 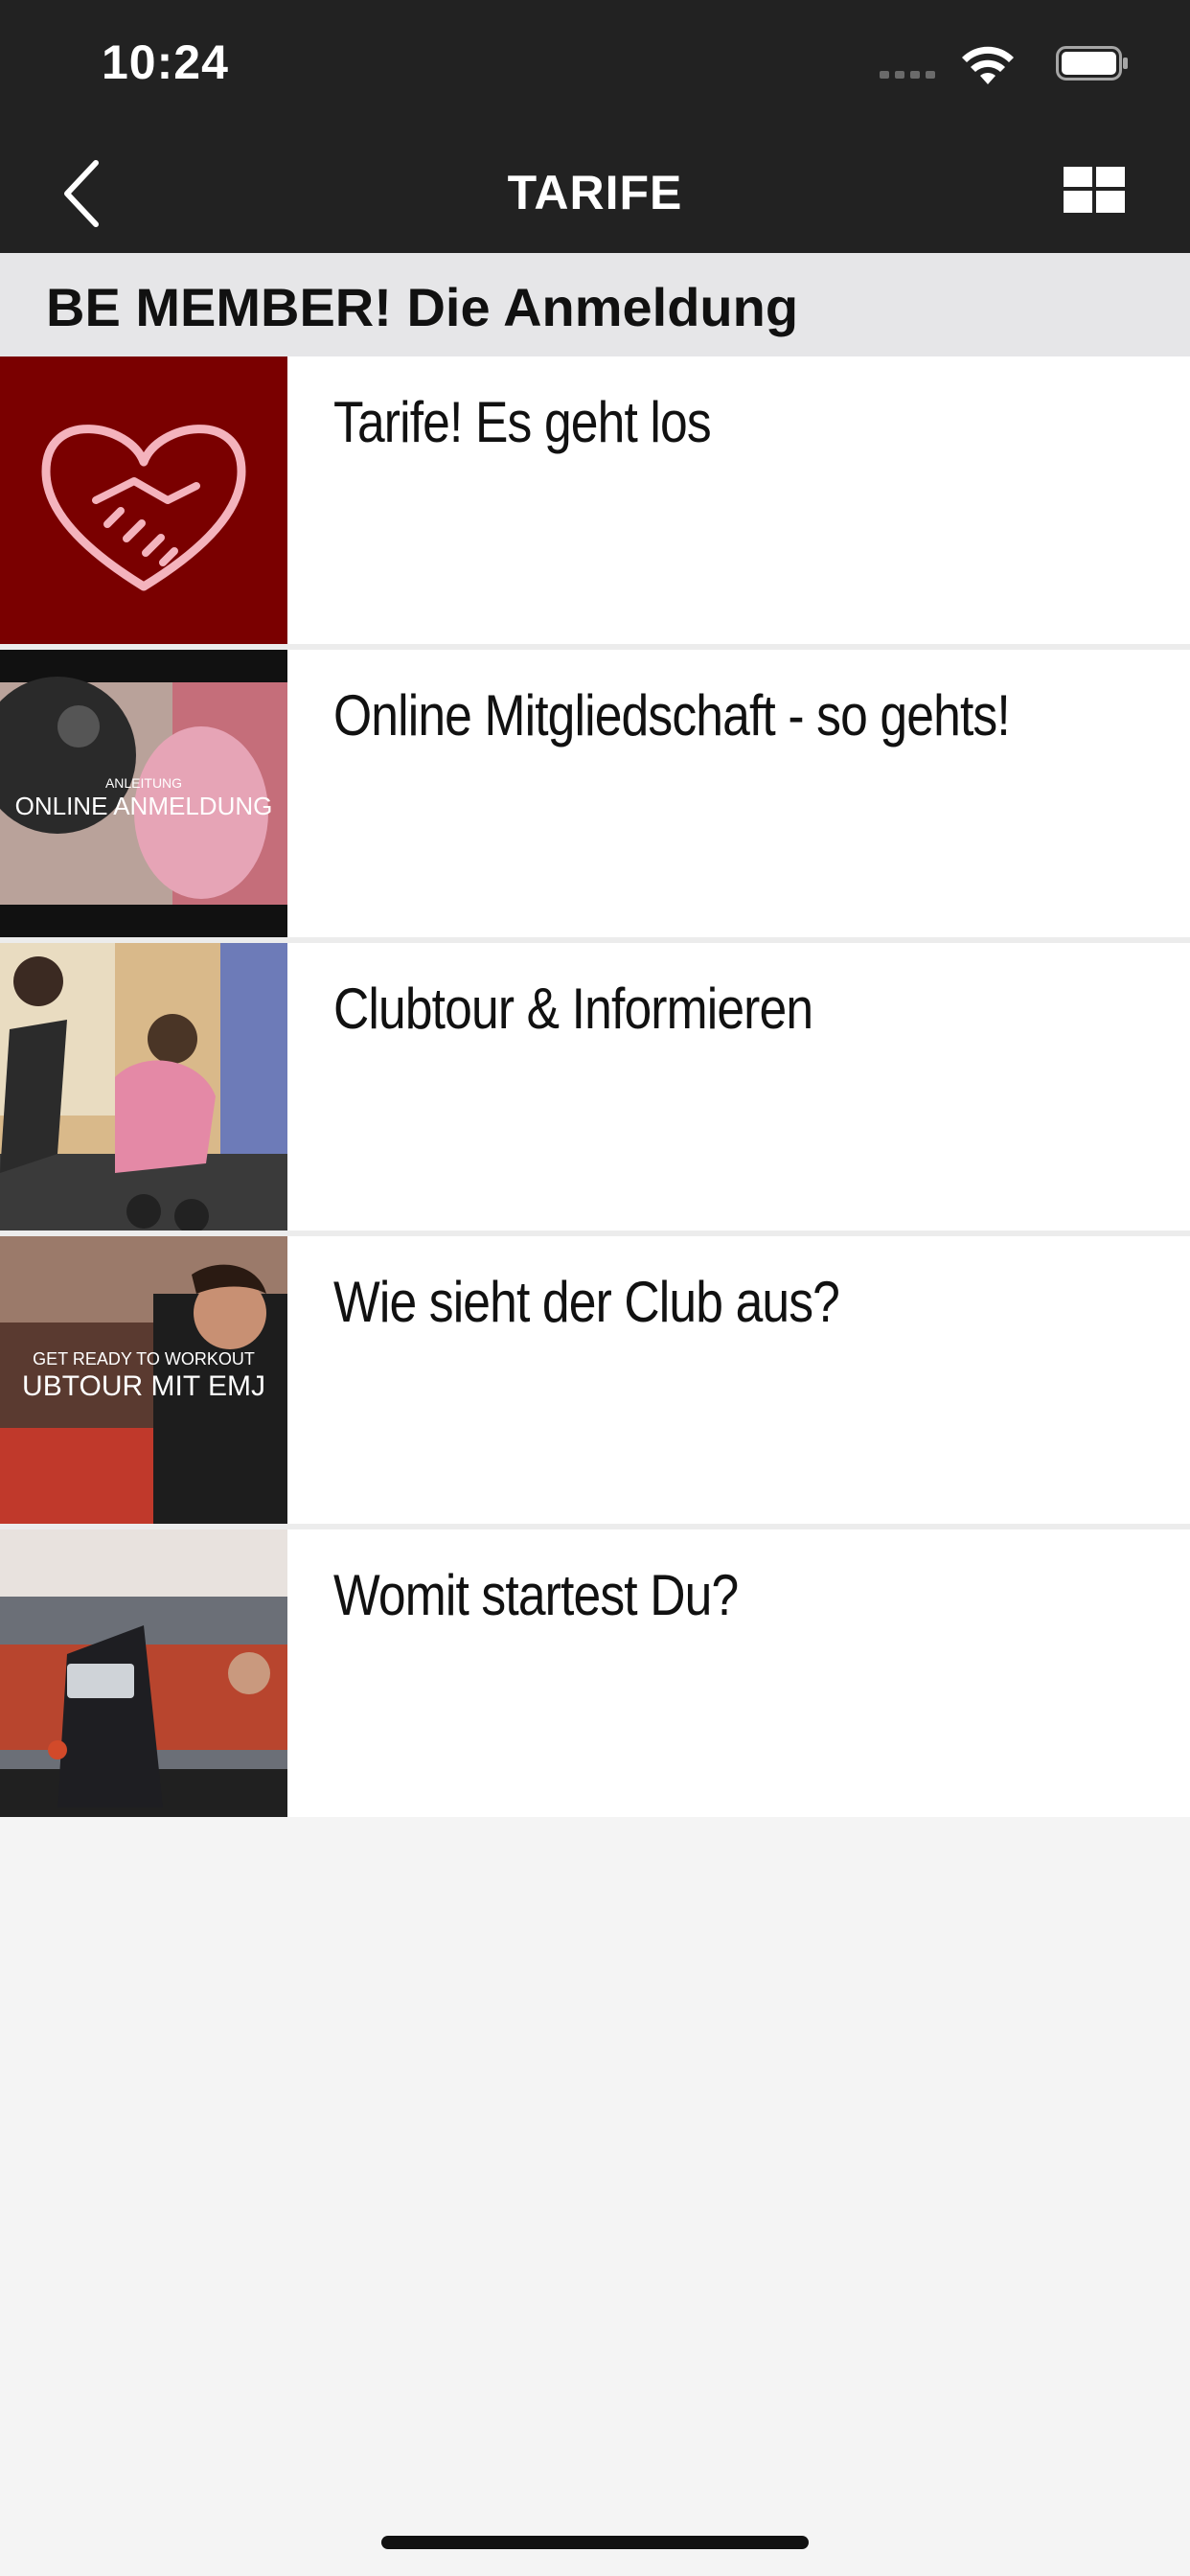 I want to click on section-title: BE MEMBER! Die Anmeldung, so click(x=422, y=307).